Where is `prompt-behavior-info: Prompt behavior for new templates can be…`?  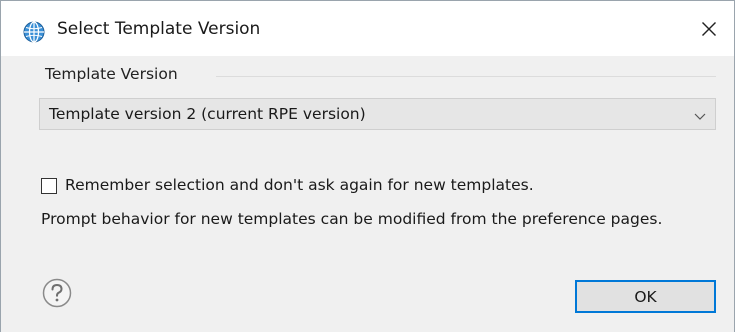 prompt-behavior-info: Prompt behavior for new templates can be… is located at coordinates (352, 219).